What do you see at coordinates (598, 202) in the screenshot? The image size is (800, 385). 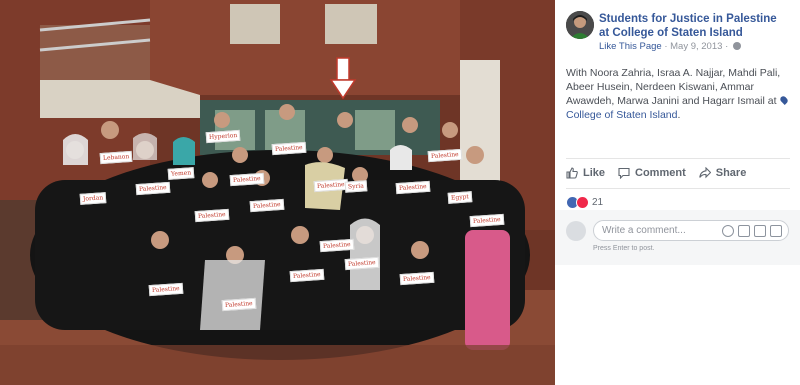 I see `reaction-count: 21` at bounding box center [598, 202].